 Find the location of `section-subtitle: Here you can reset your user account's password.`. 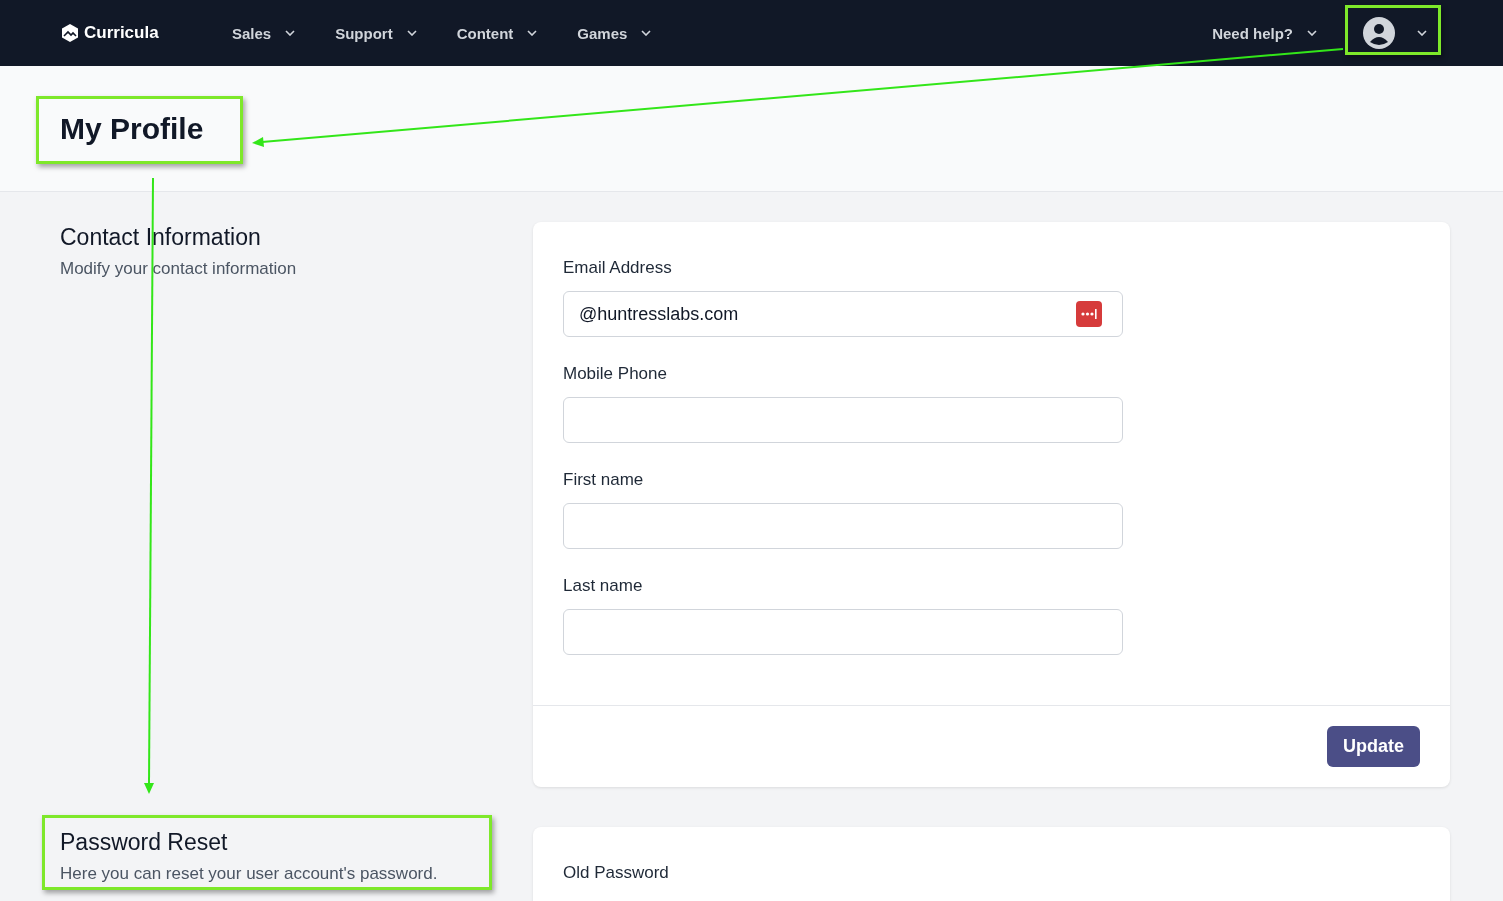

section-subtitle: Here you can reset your user account's password. is located at coordinates (249, 874).